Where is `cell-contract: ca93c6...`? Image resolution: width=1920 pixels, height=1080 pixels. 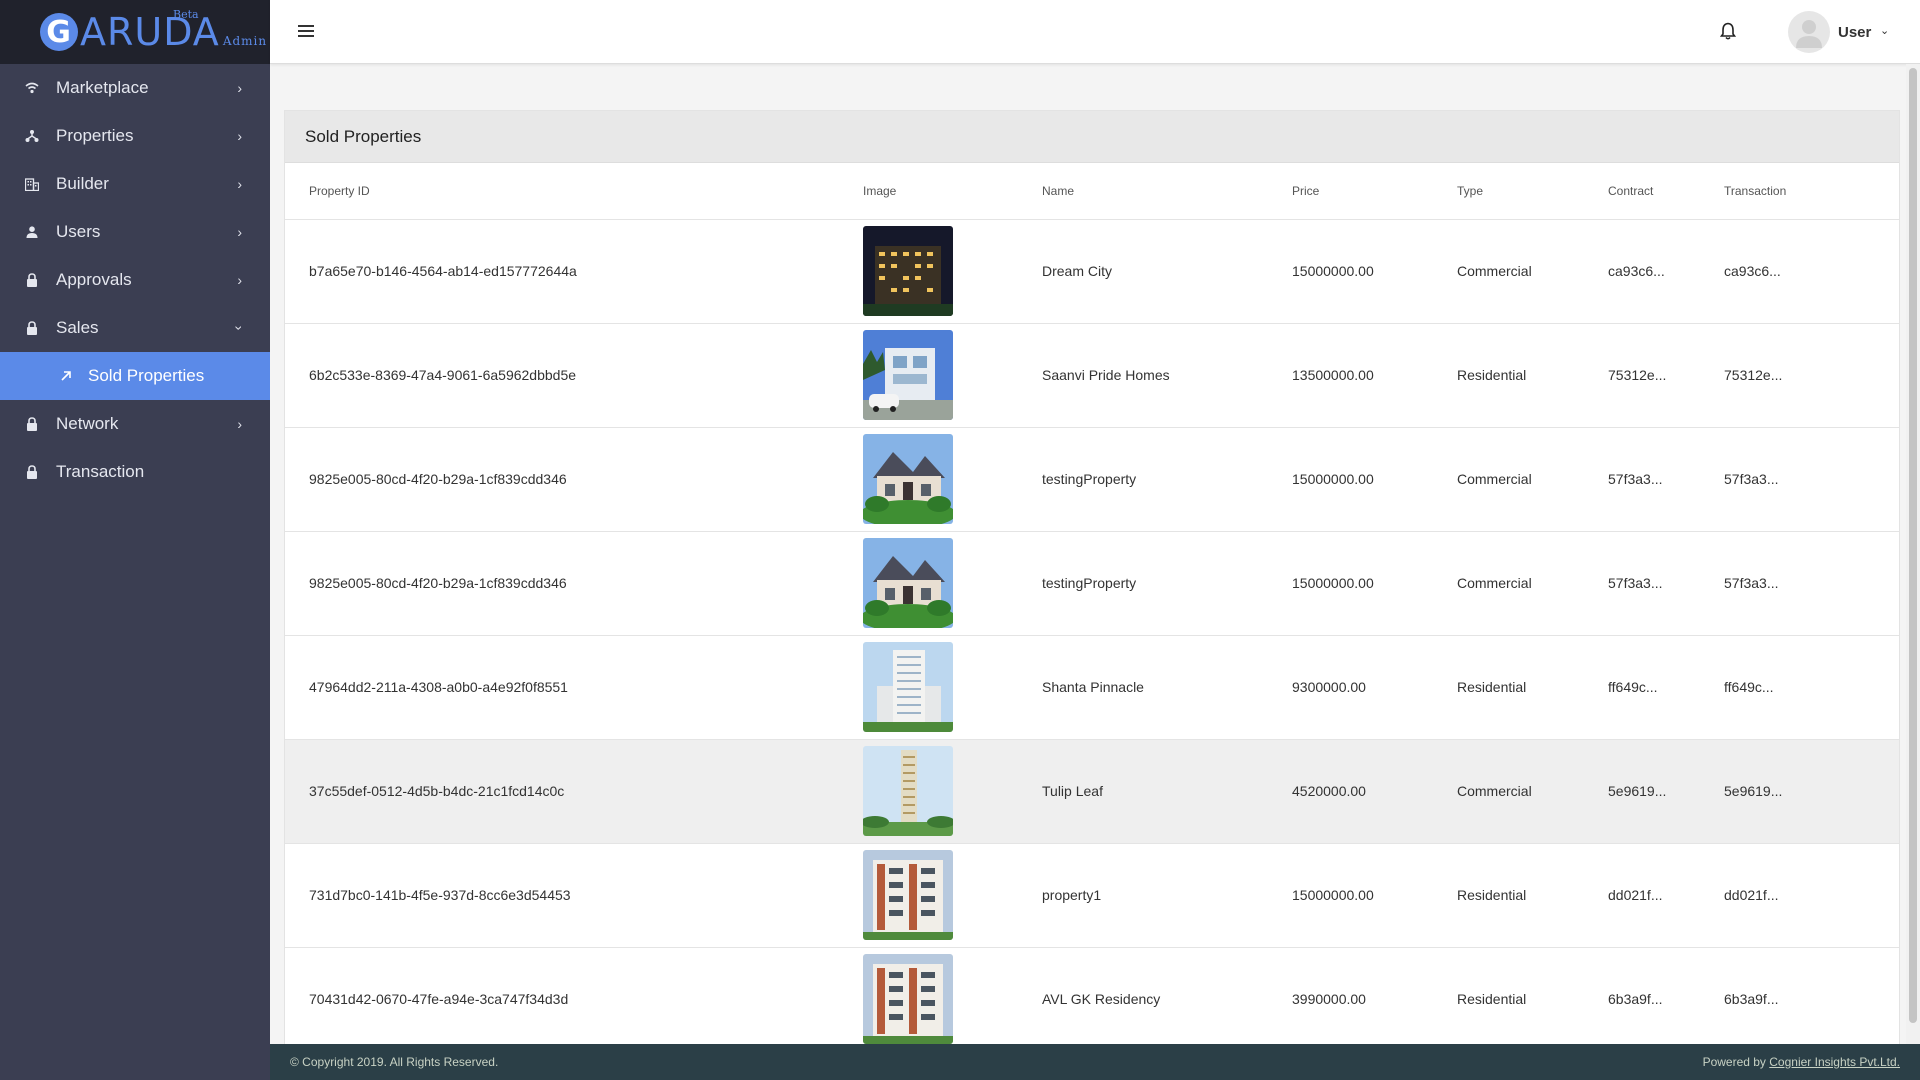 cell-contract: ca93c6... is located at coordinates (1666, 271).